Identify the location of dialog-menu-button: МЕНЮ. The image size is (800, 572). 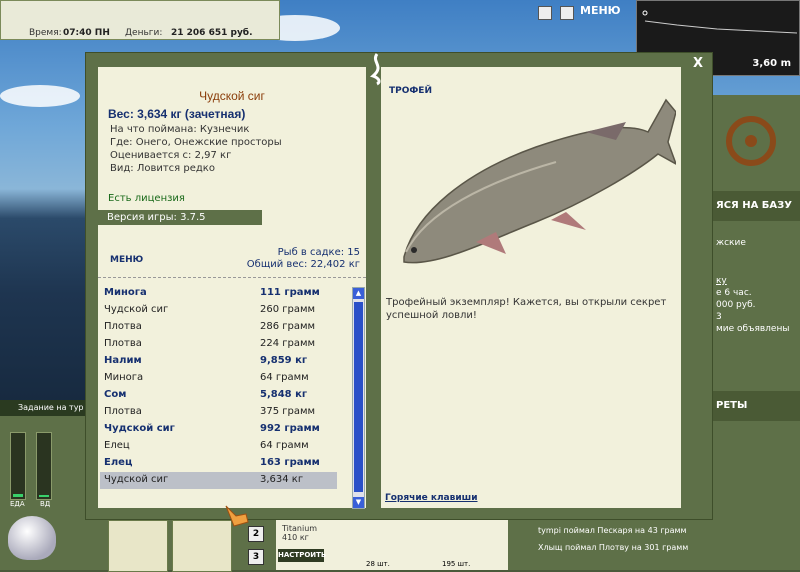
(126, 260).